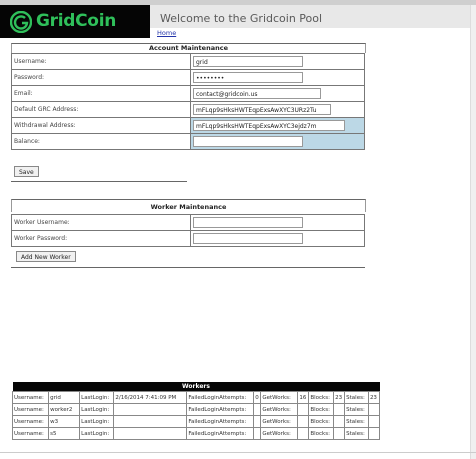 This screenshot has height=459, width=476. I want to click on worker-password-label: Worker Password:, so click(101, 238).